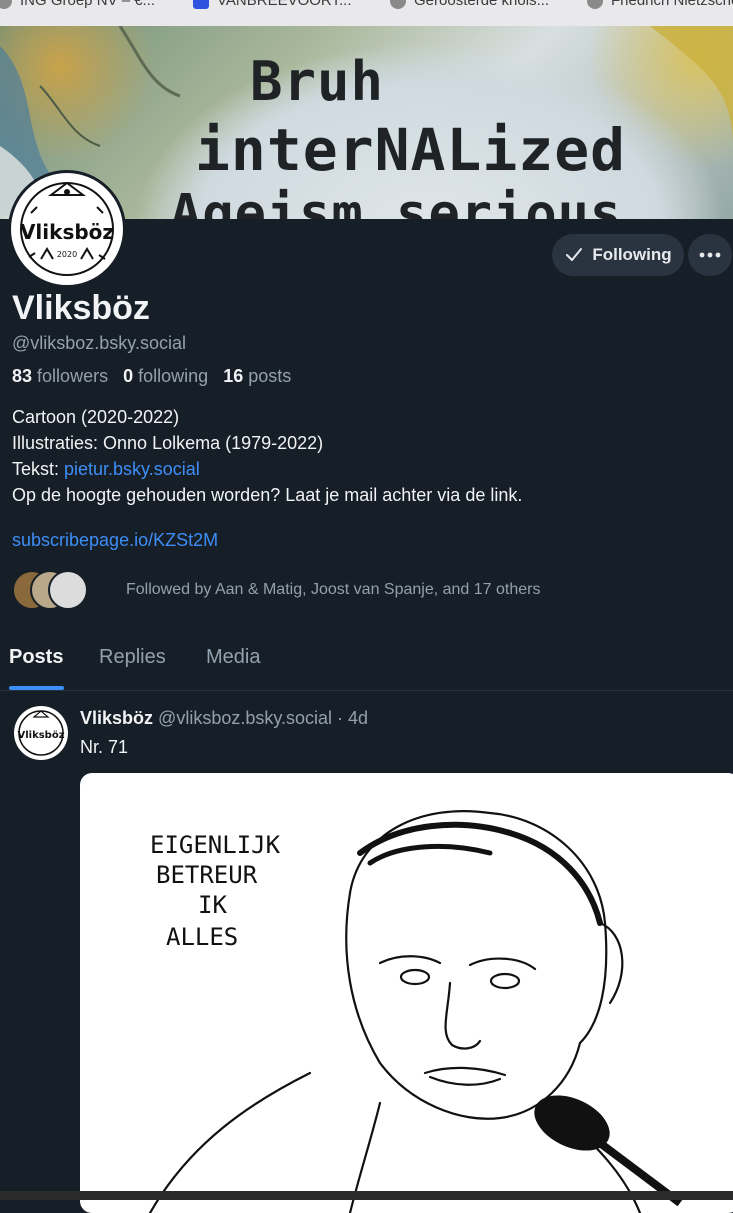 This screenshot has width=733, height=1213. What do you see at coordinates (366, 1195) in the screenshot?
I see `bottom-edge` at bounding box center [366, 1195].